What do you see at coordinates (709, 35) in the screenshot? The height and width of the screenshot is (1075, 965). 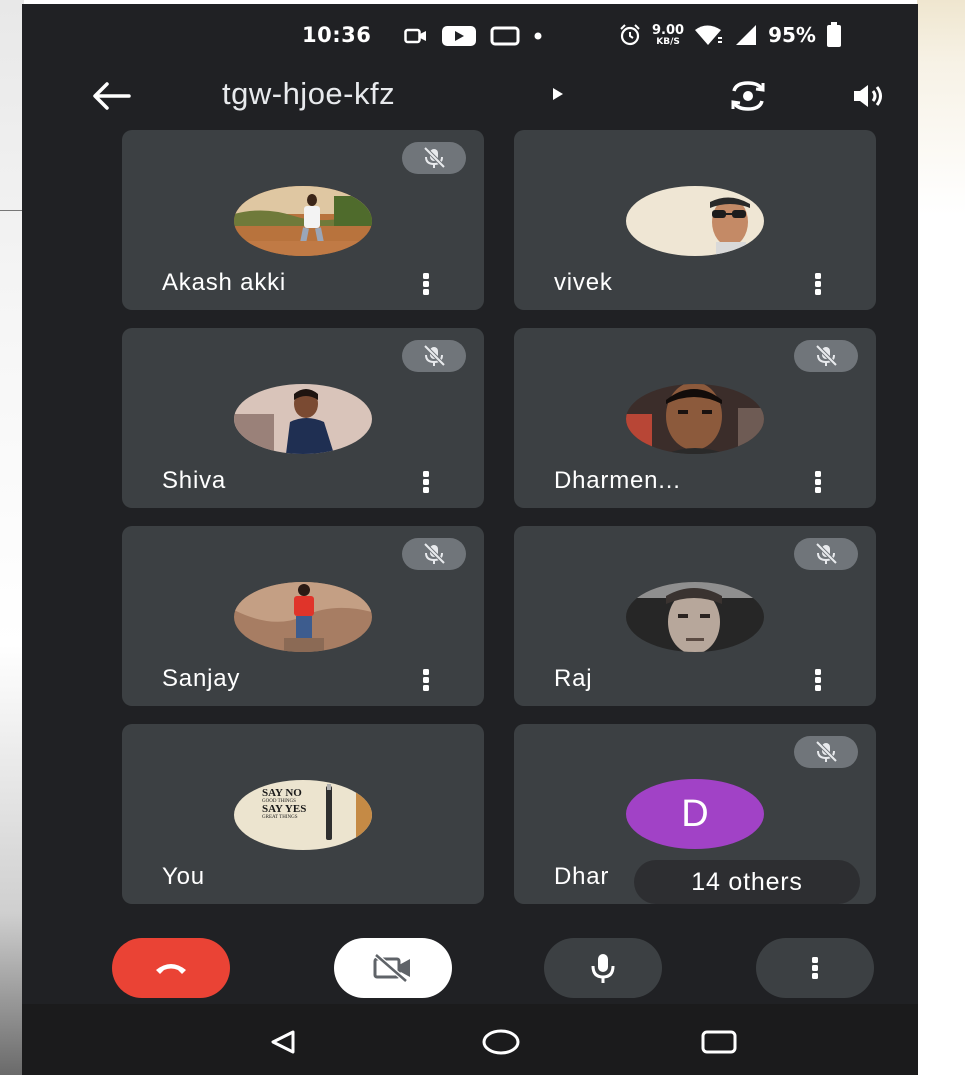 I see `wifi-icon` at bounding box center [709, 35].